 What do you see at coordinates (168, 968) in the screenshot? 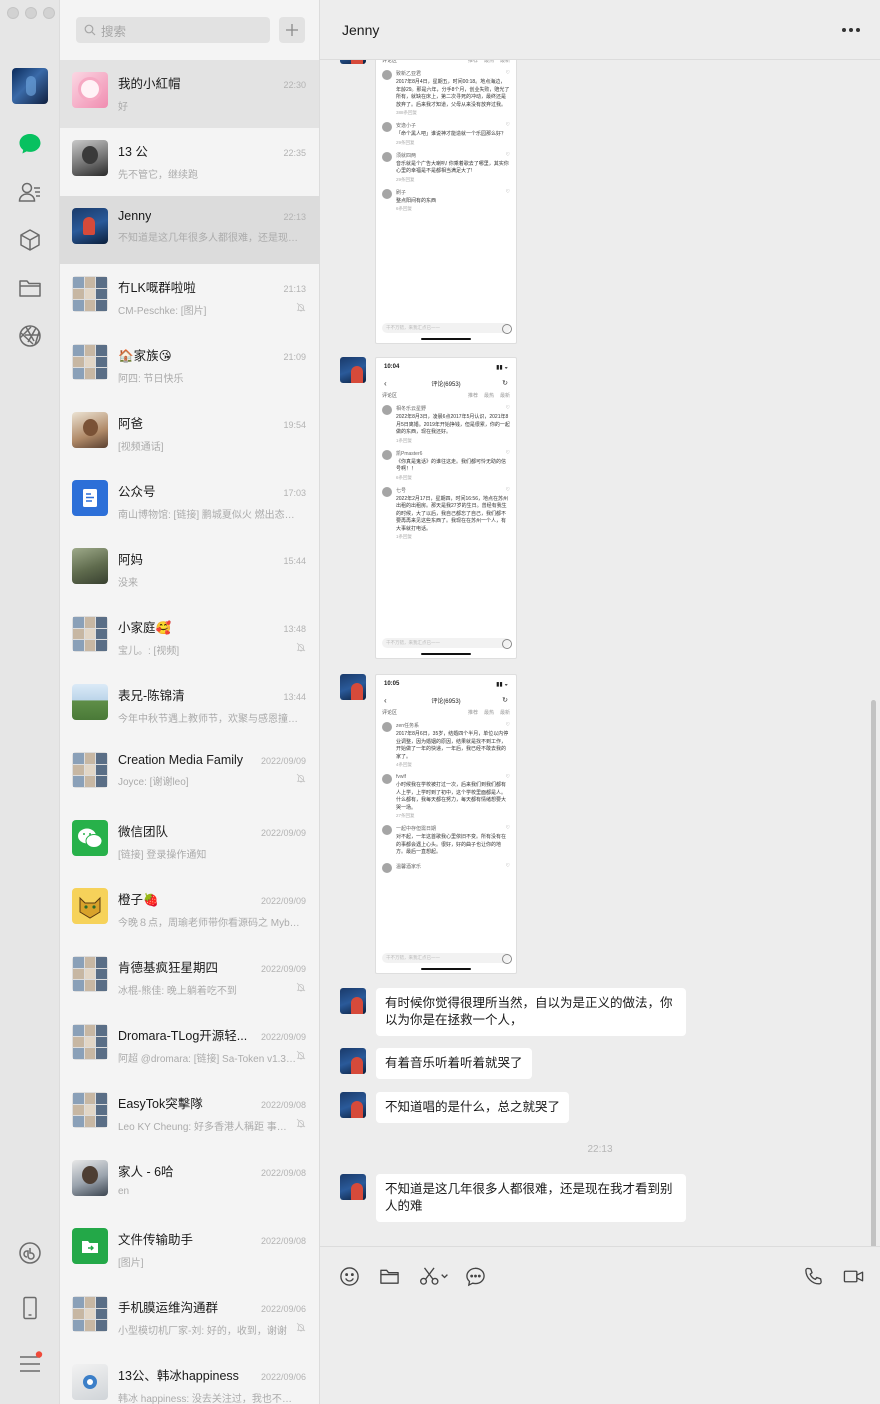
I see `conversation-name: 肯德基疯狂星期四` at bounding box center [168, 968].